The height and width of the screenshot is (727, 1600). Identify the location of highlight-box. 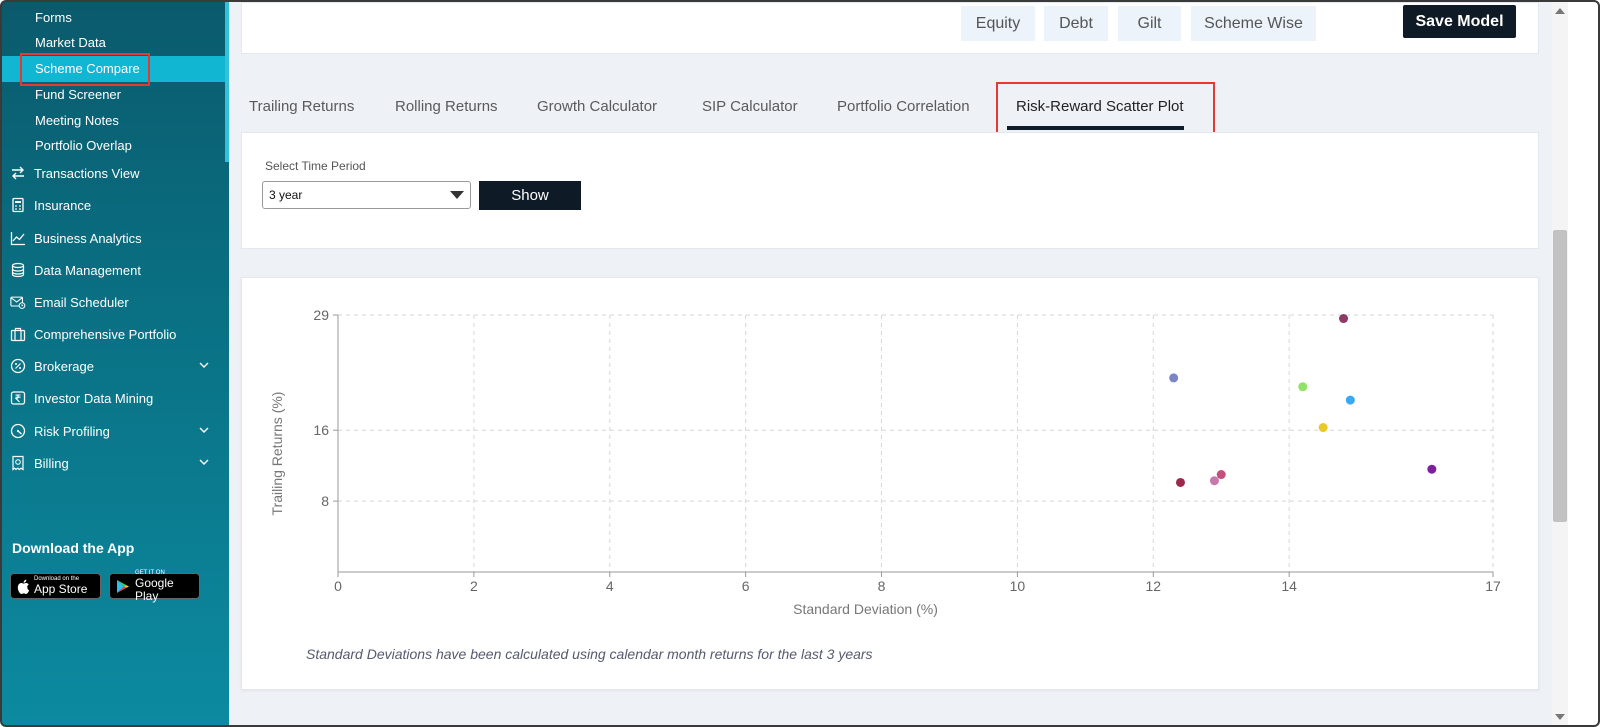
(85, 69).